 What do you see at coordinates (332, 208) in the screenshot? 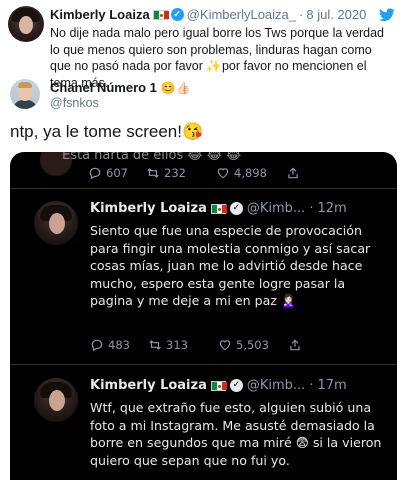
I see `tweet-time: 12m` at bounding box center [332, 208].